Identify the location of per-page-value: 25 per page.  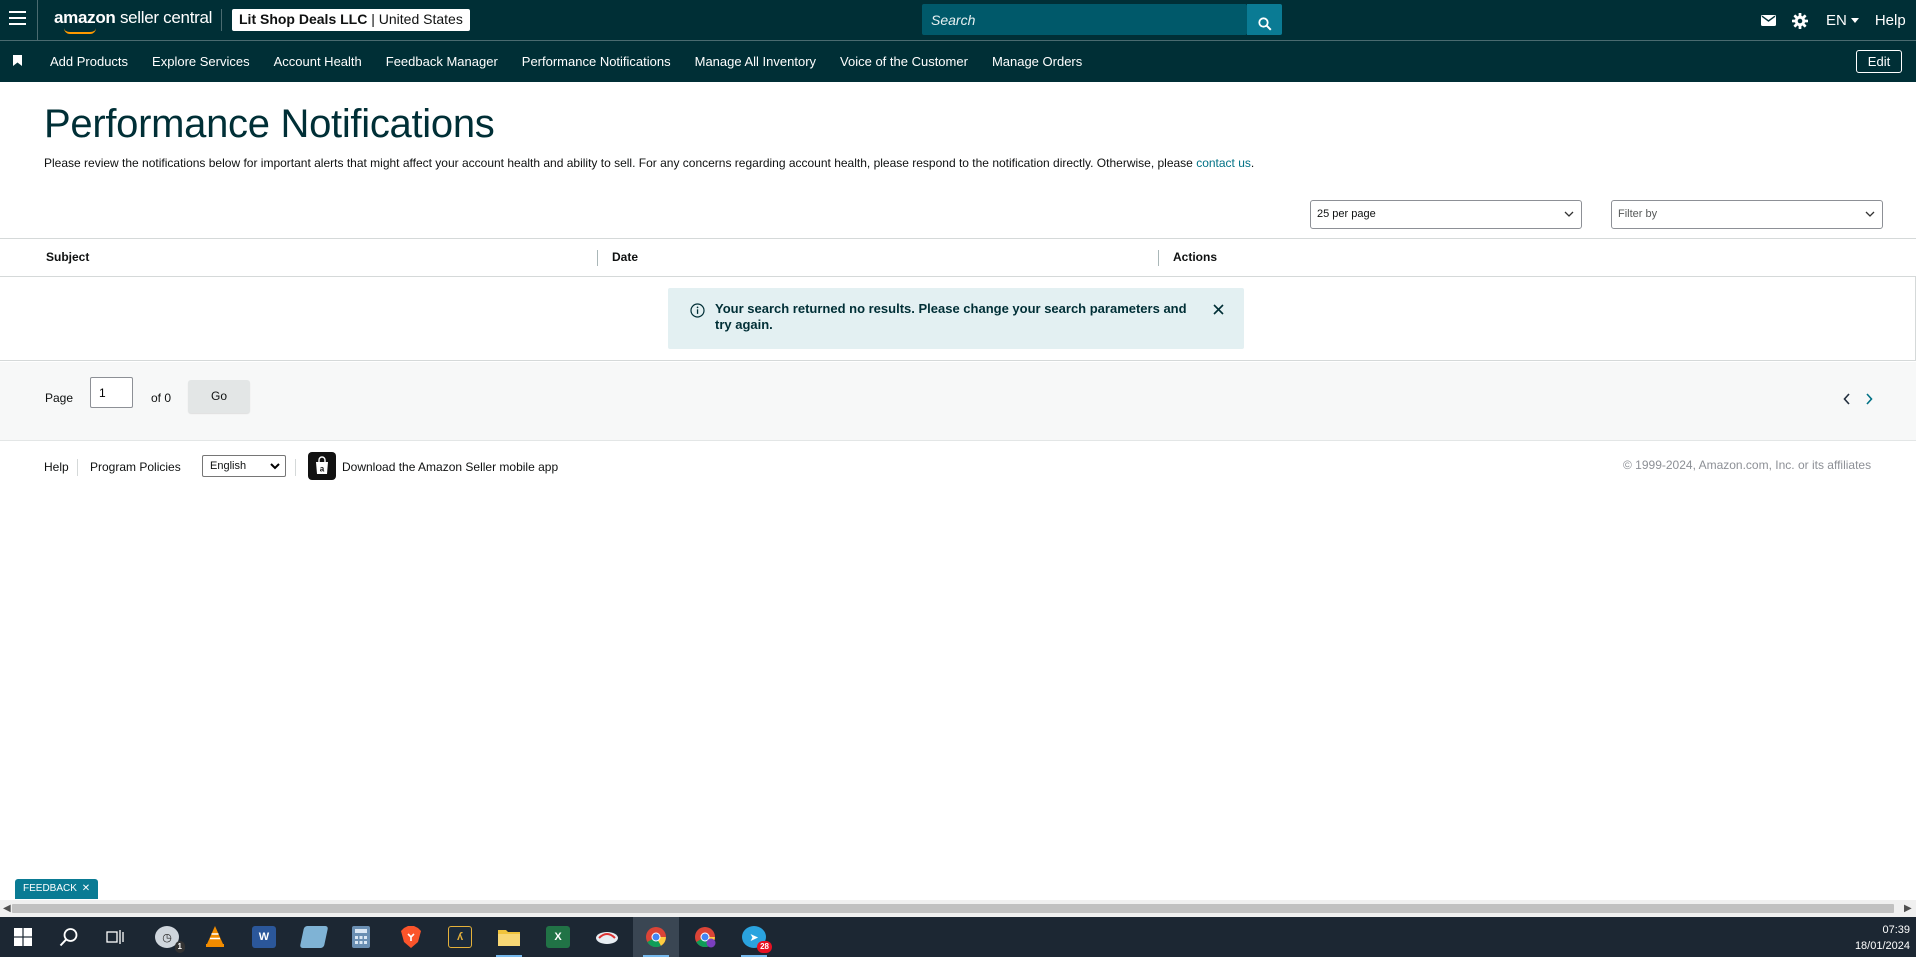
(1346, 214).